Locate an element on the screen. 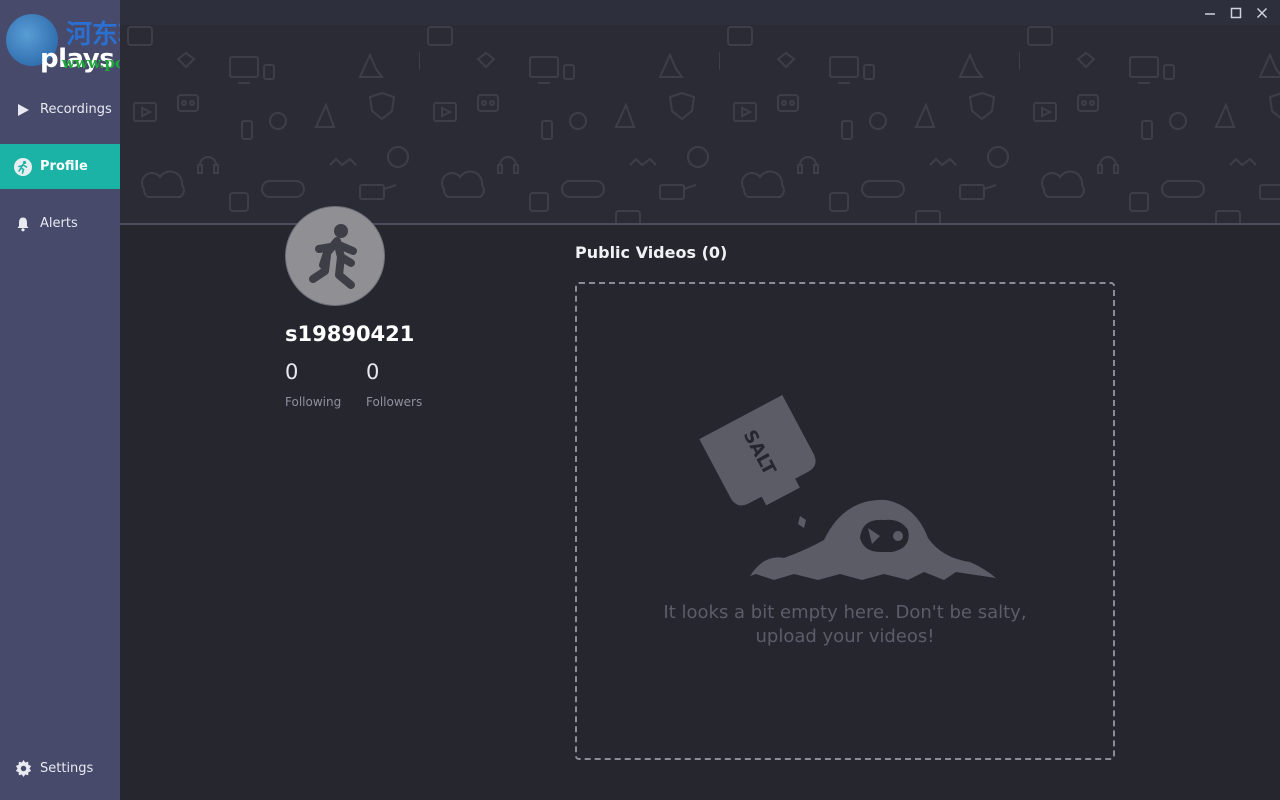 The width and height of the screenshot is (1280, 800). sidebar-item-settings: Settings is located at coordinates (60, 768).